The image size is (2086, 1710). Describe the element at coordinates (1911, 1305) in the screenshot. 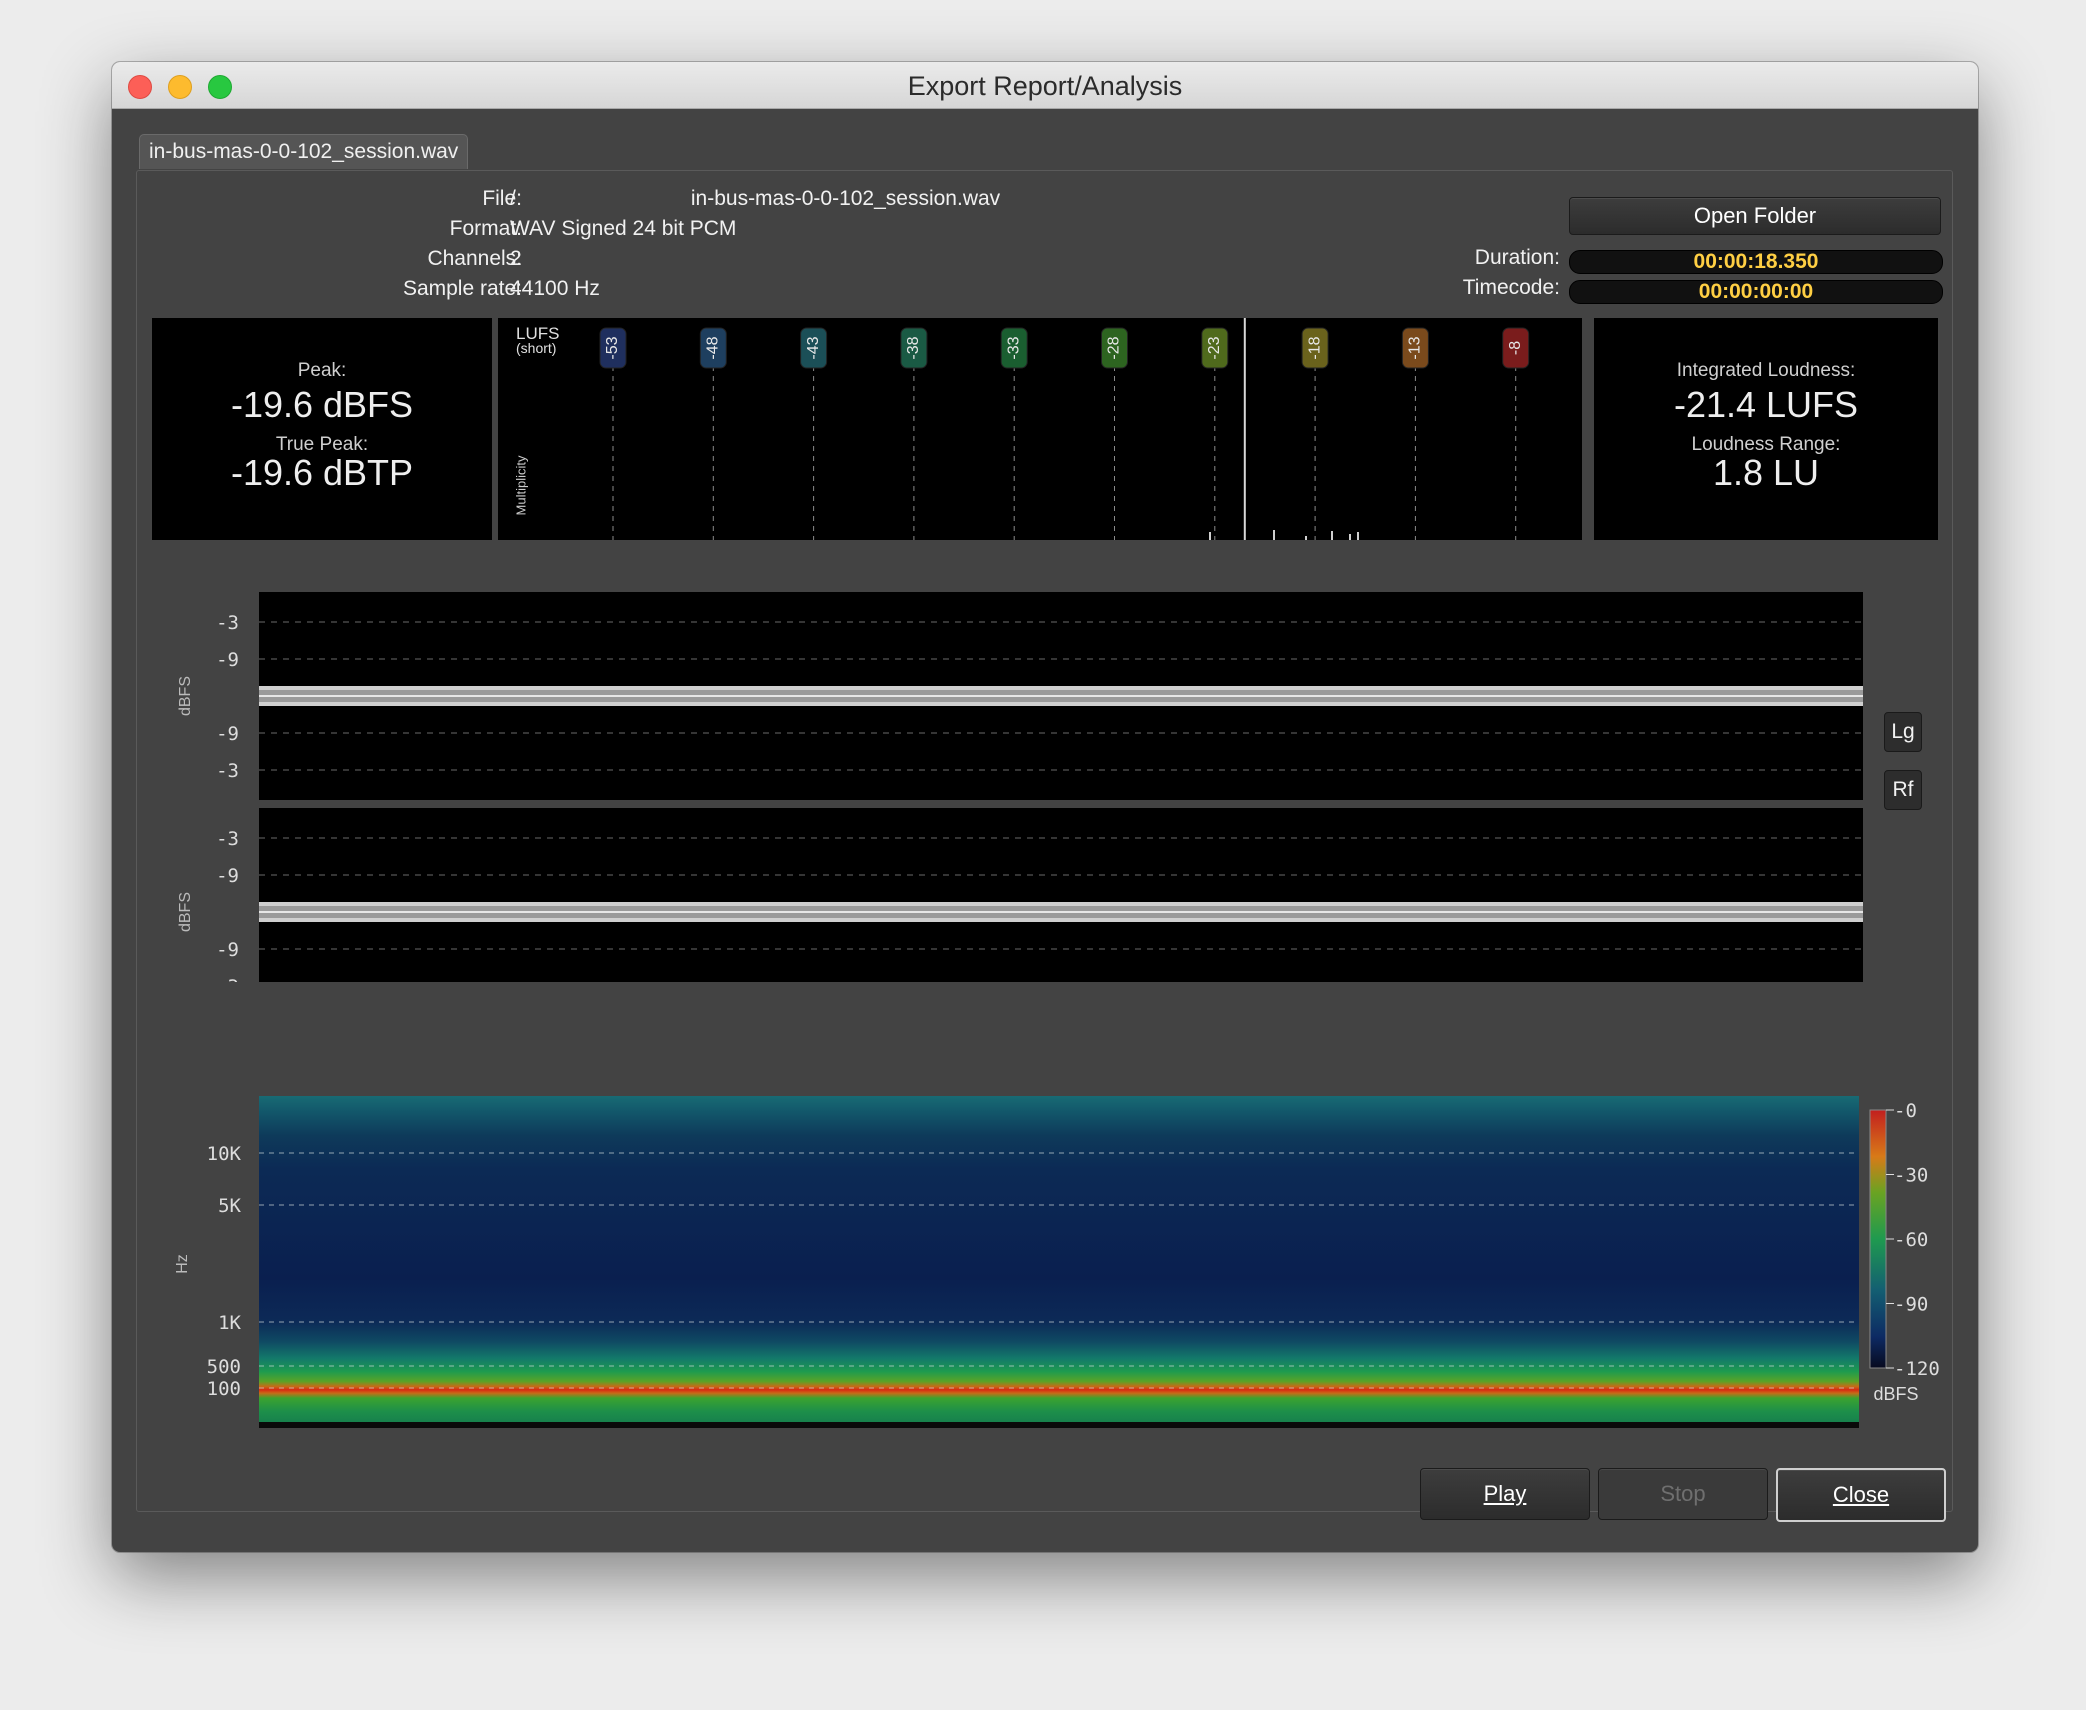

I see `color-scale-label: -90` at that location.